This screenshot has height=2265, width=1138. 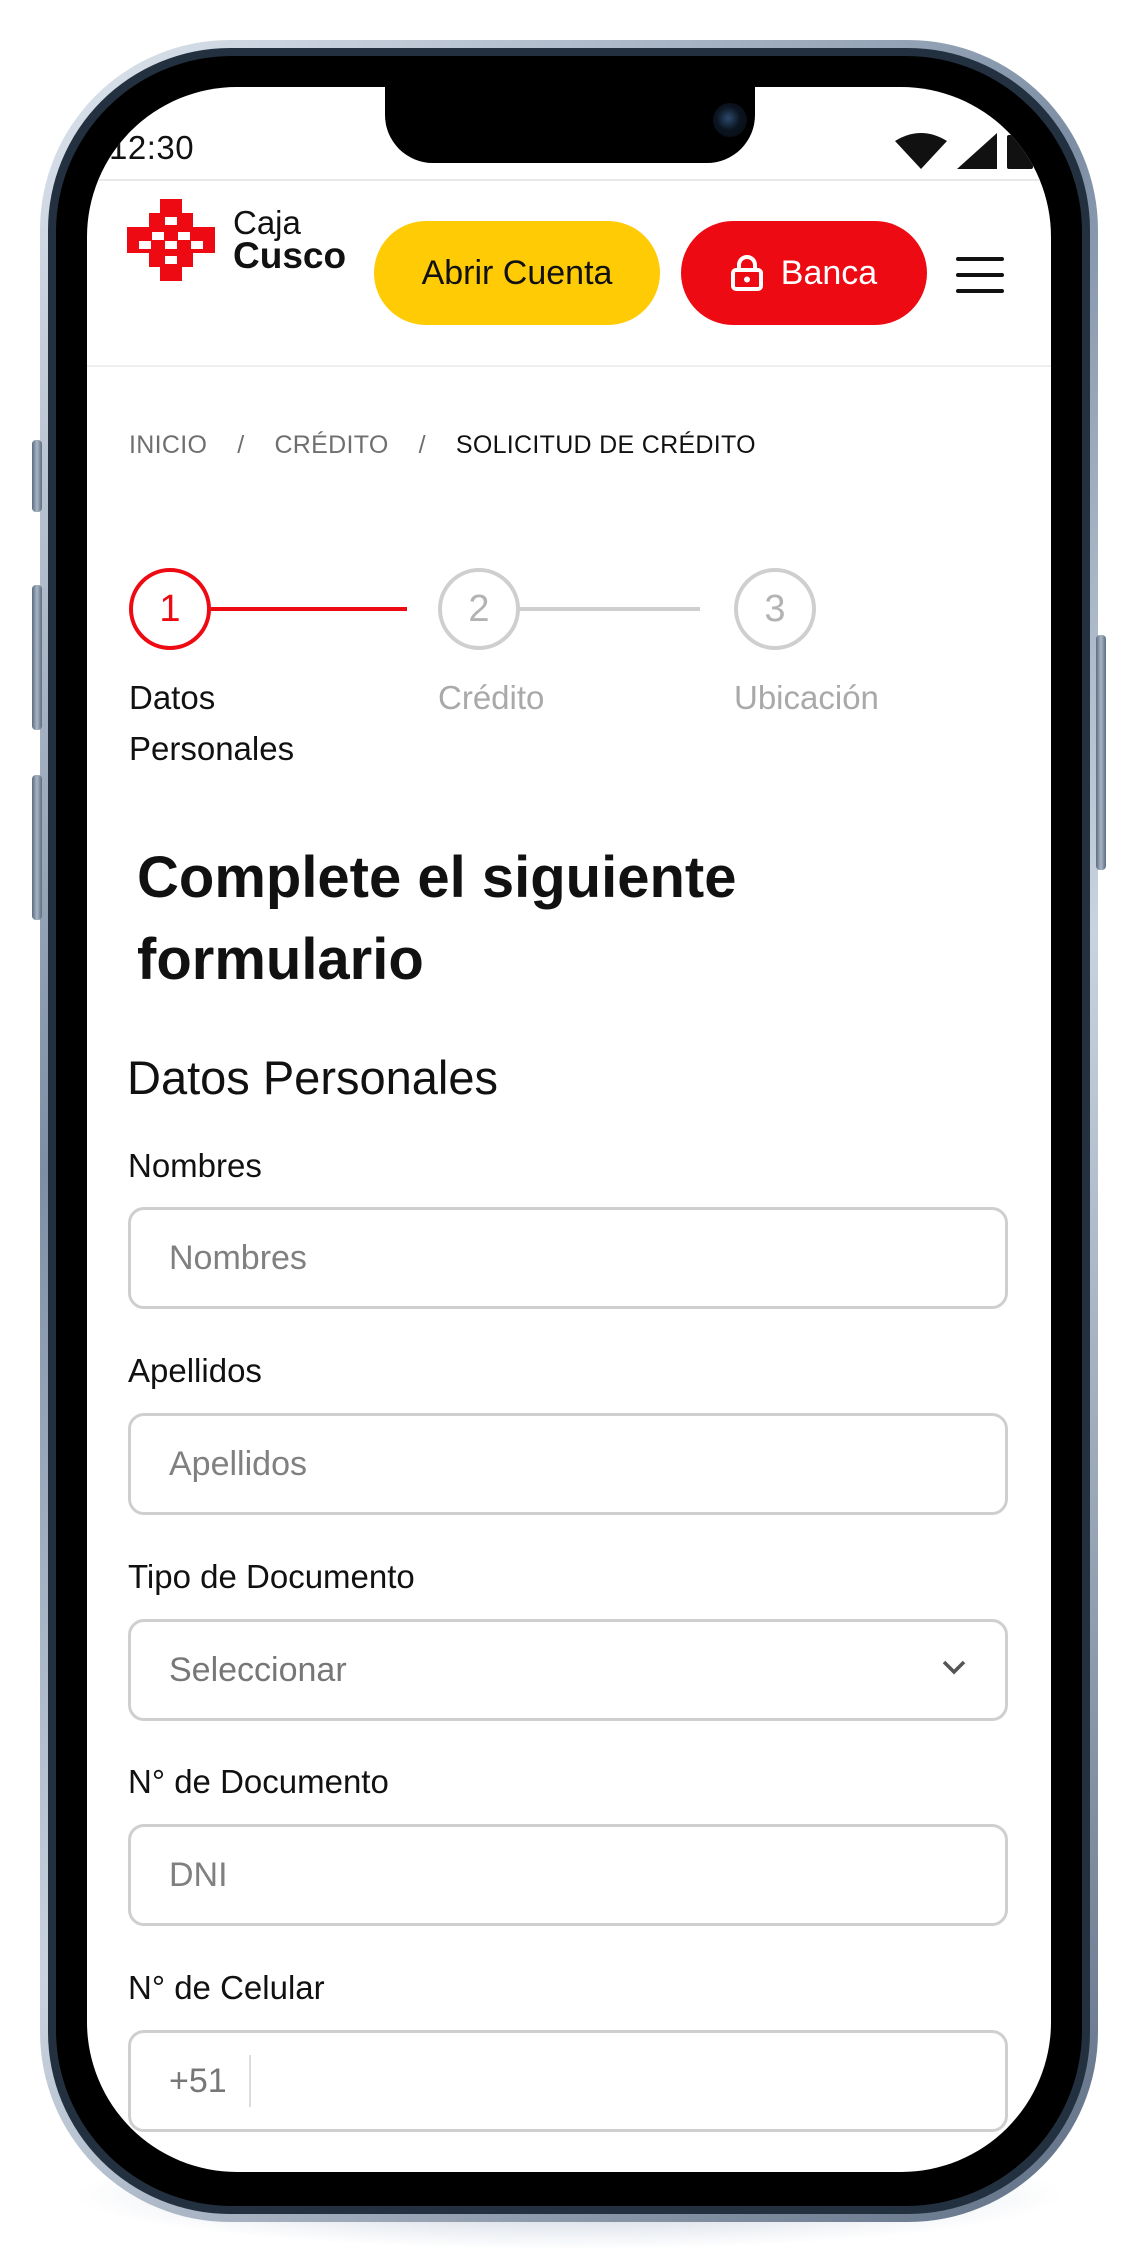 What do you see at coordinates (569, 180) in the screenshot?
I see `status-divider` at bounding box center [569, 180].